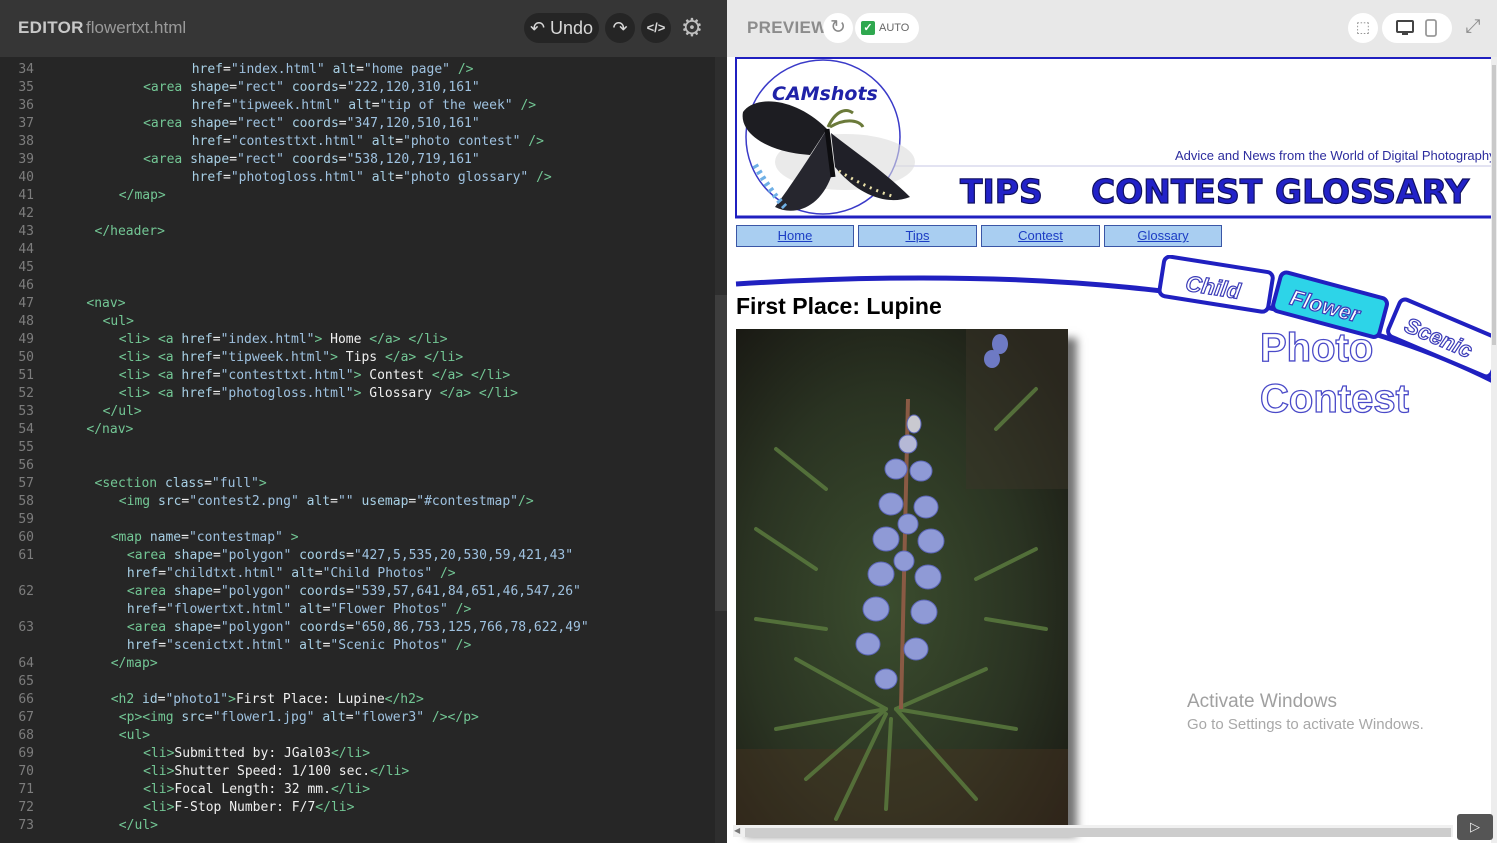  I want to click on code-token: <ul>, so click(118, 321).